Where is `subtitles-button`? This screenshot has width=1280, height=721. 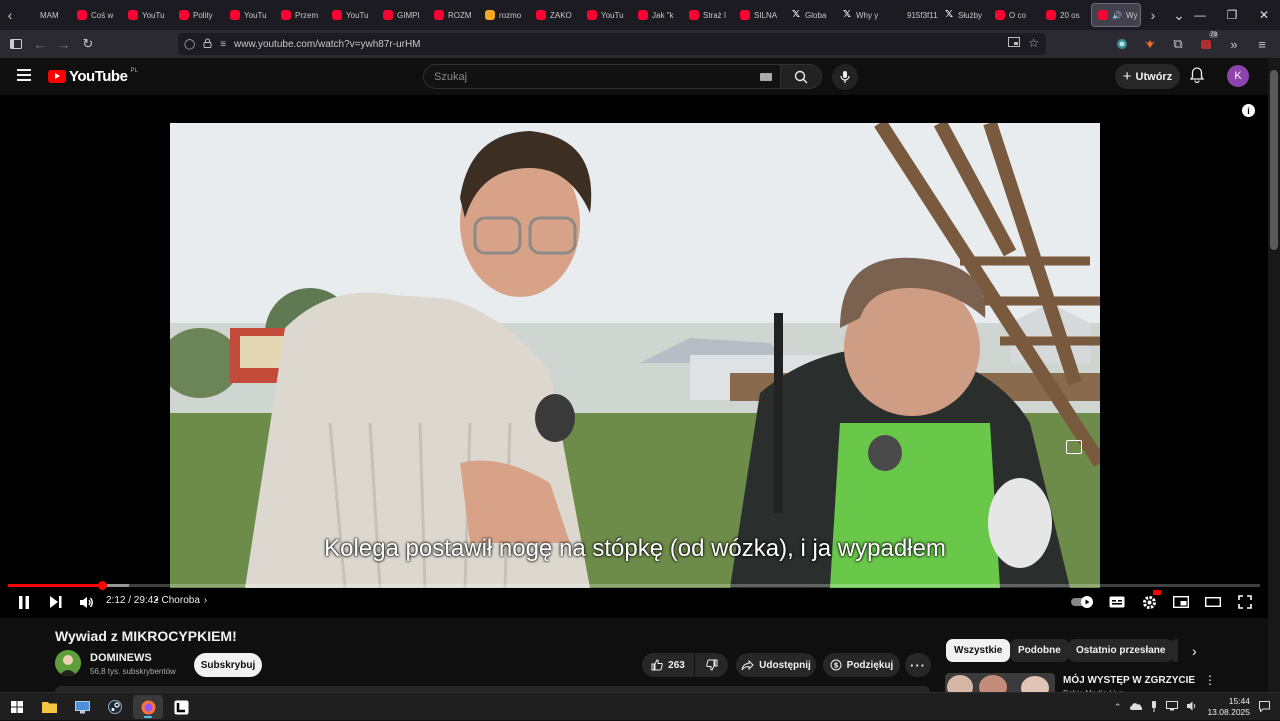 subtitles-button is located at coordinates (1117, 602).